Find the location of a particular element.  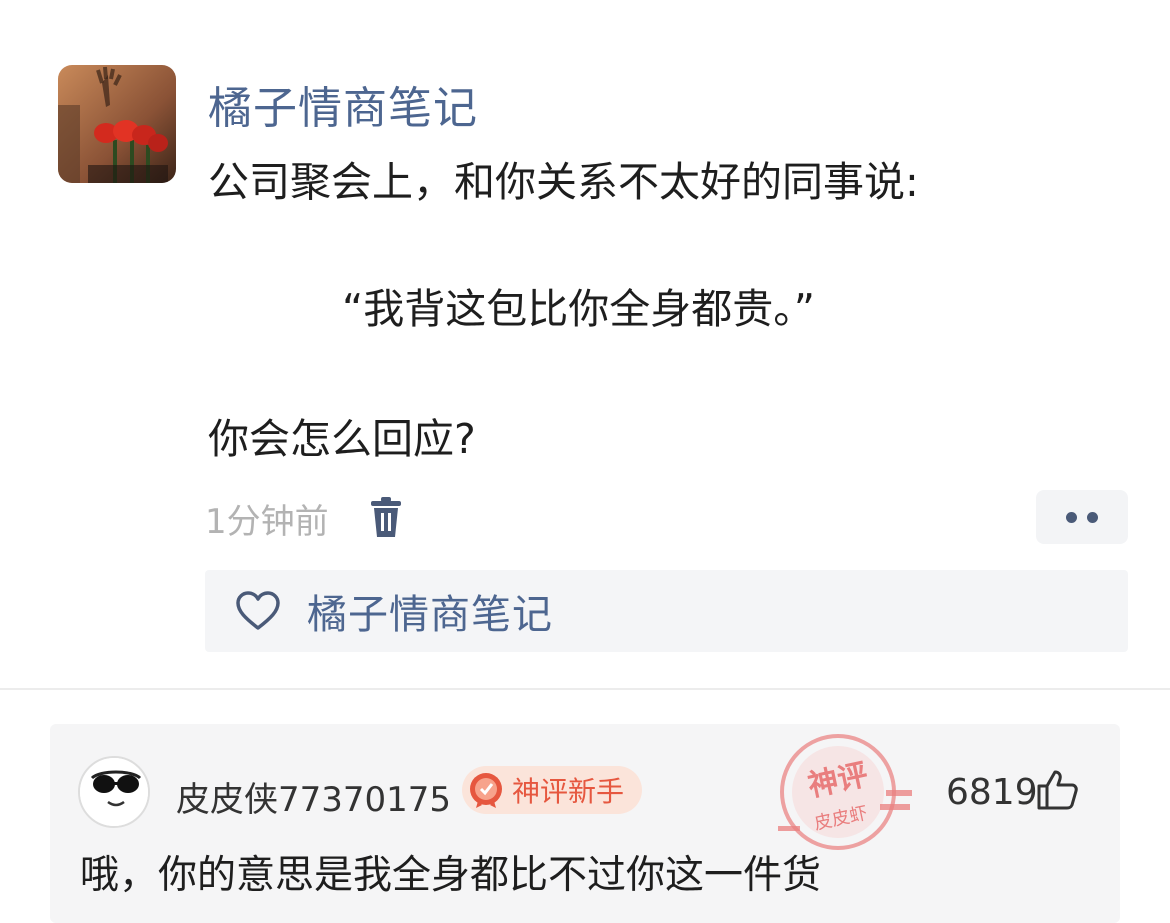

heart-icon is located at coordinates (258, 611).